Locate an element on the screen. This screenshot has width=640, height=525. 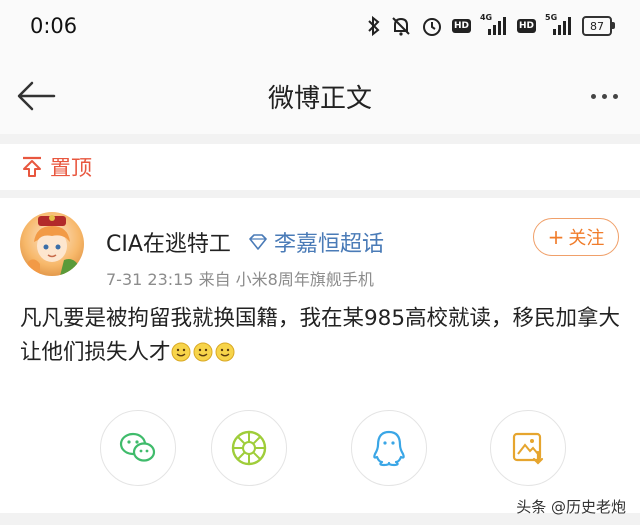
save-image-icon is located at coordinates (528, 448).